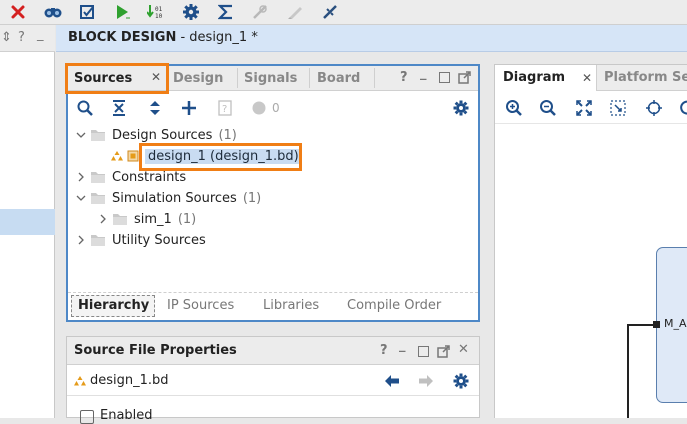 The width and height of the screenshot is (687, 424). Describe the element at coordinates (548, 108) in the screenshot. I see `zoom-out-icon` at that location.